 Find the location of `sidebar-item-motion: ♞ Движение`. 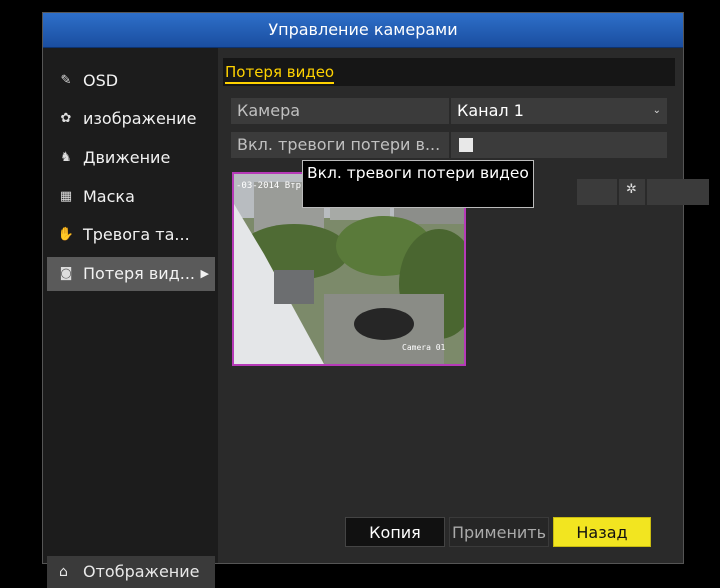

sidebar-item-motion: ♞ Движение is located at coordinates (131, 158).